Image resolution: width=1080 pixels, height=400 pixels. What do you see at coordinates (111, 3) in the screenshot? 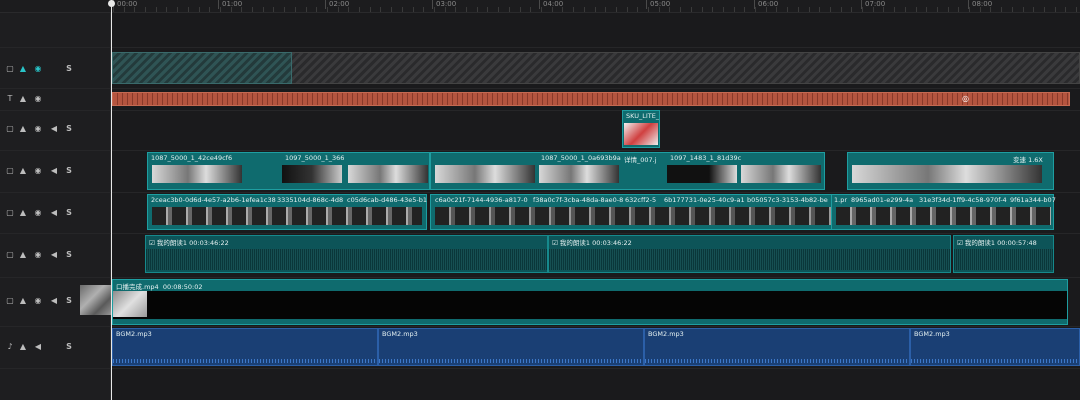
I see `playhead-handle` at bounding box center [111, 3].